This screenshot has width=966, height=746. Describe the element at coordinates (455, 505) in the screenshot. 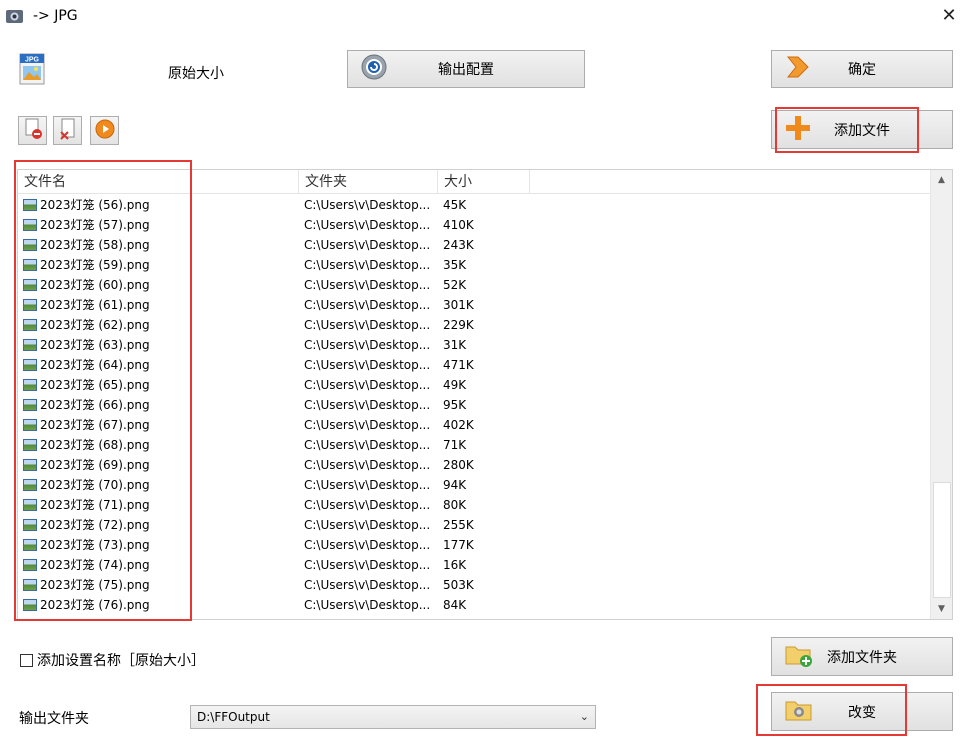

I see `size-cell: 80K` at that location.